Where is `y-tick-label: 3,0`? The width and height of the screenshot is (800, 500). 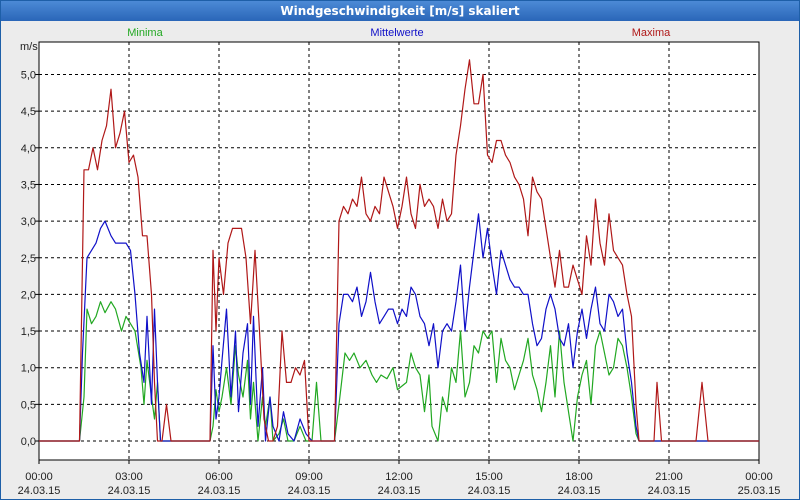
y-tick-label: 3,0 is located at coordinates (28, 222).